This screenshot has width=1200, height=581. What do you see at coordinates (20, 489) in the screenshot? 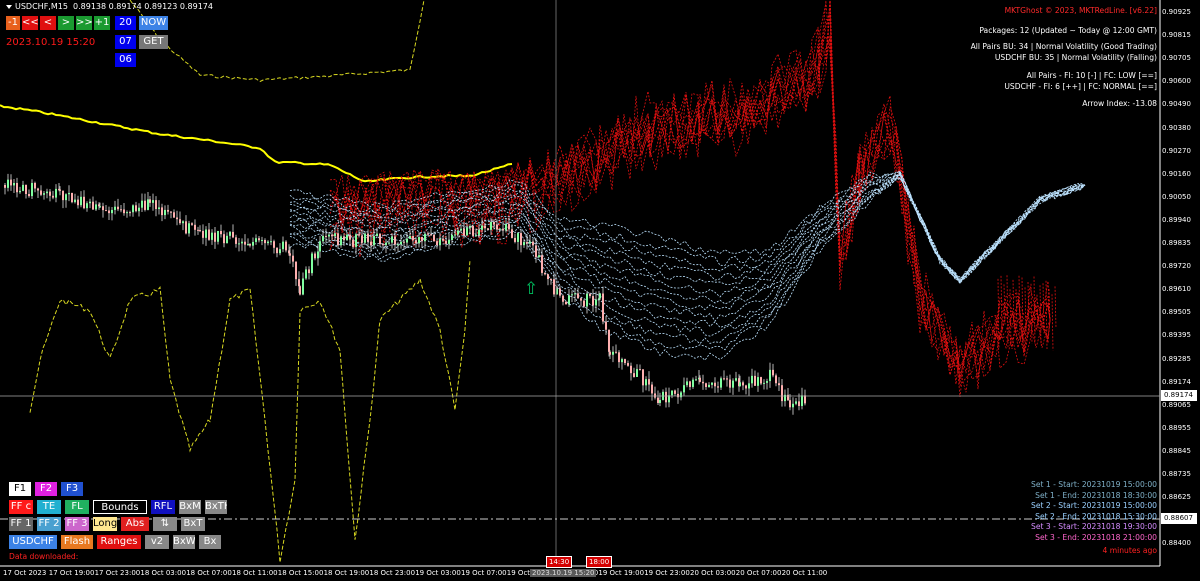
I see `panel-button-0-0: F1` at bounding box center [20, 489].